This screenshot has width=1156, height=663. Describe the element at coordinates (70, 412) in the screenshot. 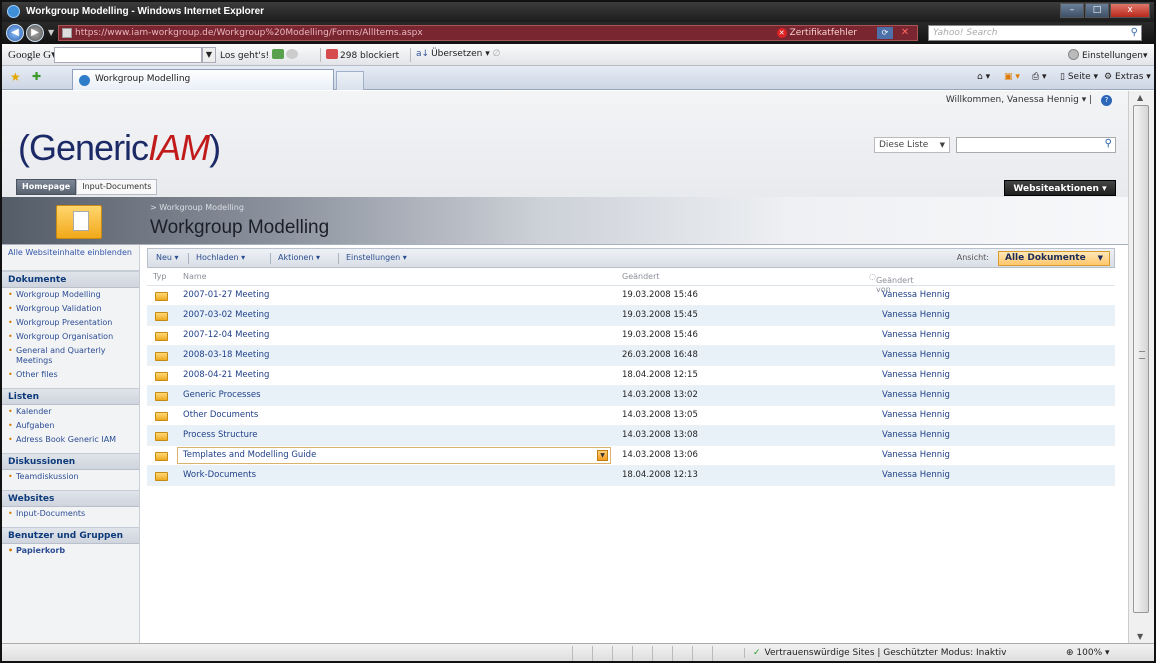

I see `nav-item-kalender: Kalender` at that location.